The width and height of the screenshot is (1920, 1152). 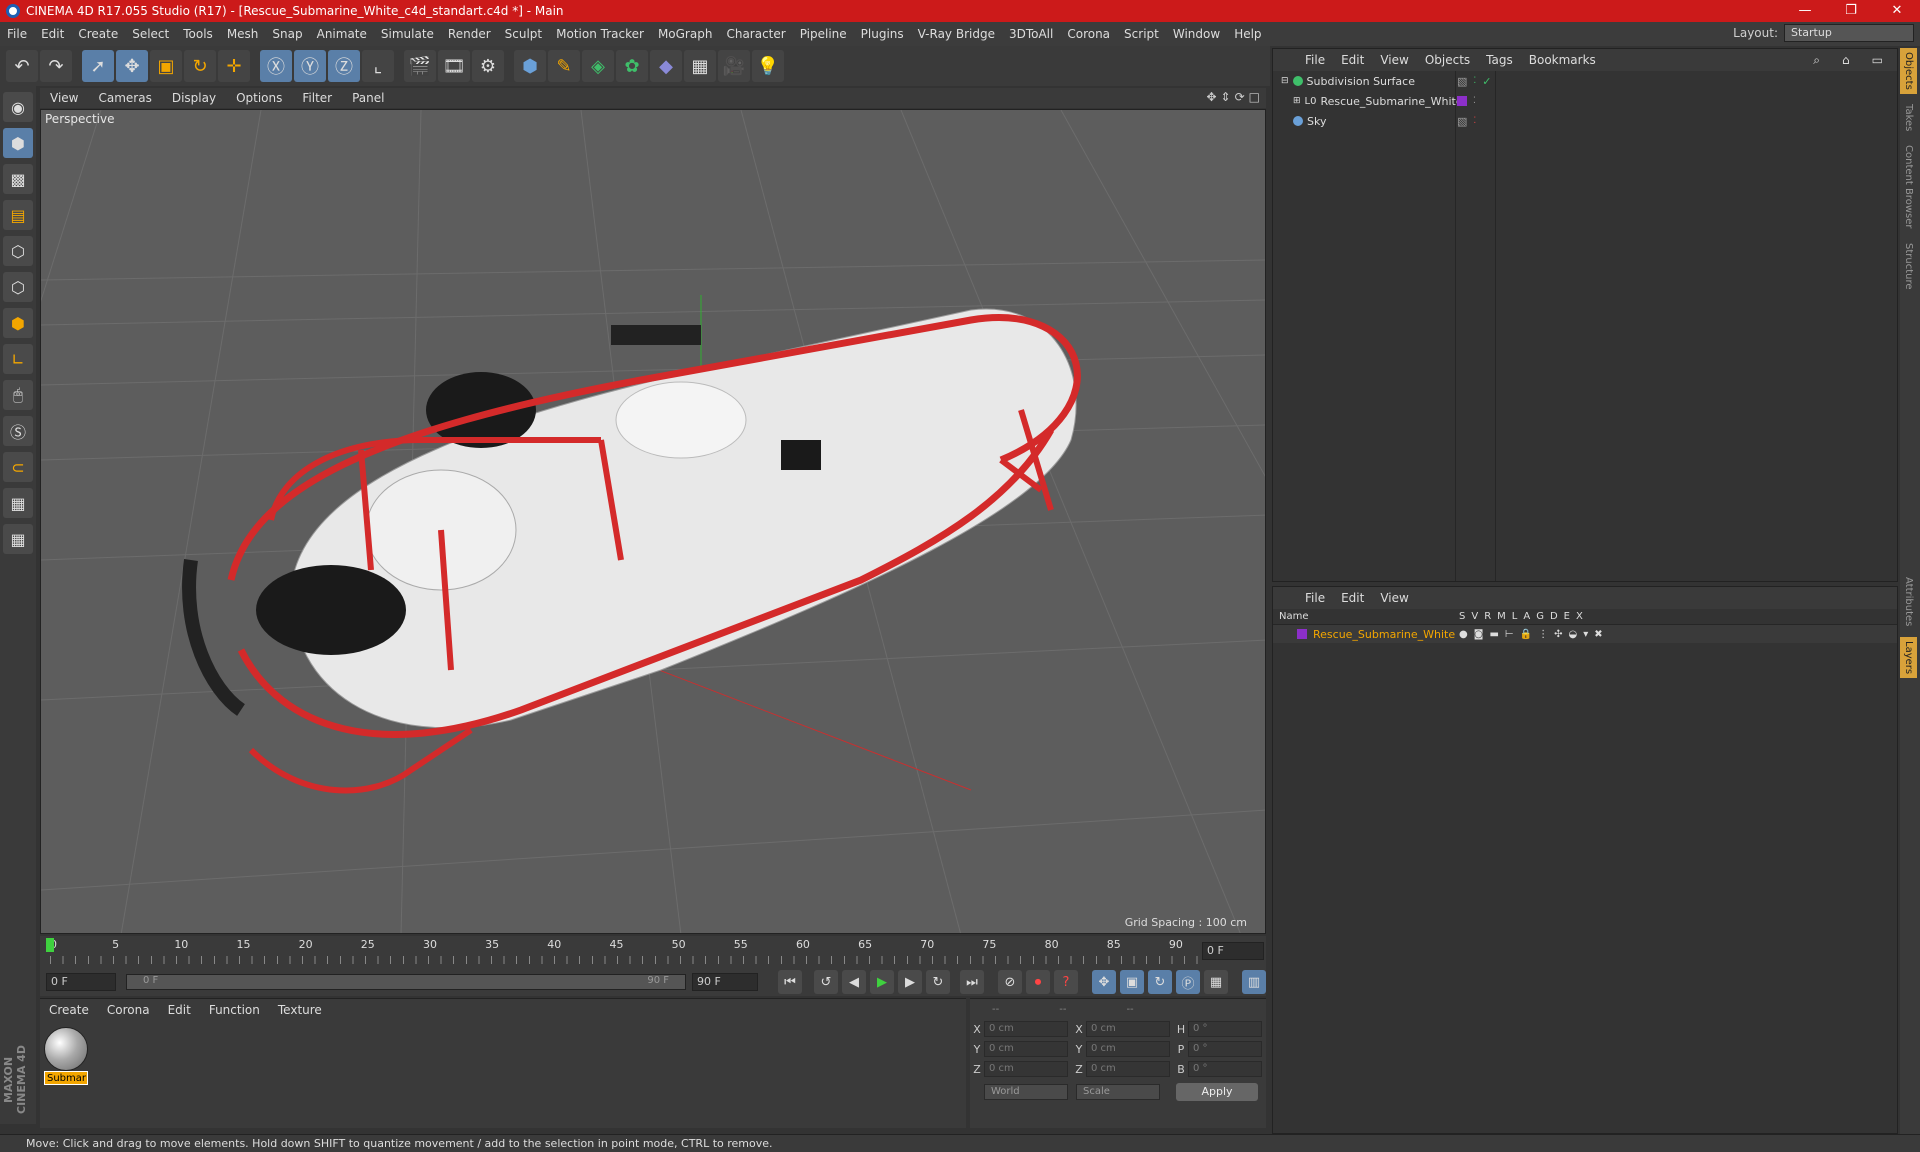 What do you see at coordinates (128, 1010) in the screenshot?
I see `material-menu-corona: Corona` at bounding box center [128, 1010].